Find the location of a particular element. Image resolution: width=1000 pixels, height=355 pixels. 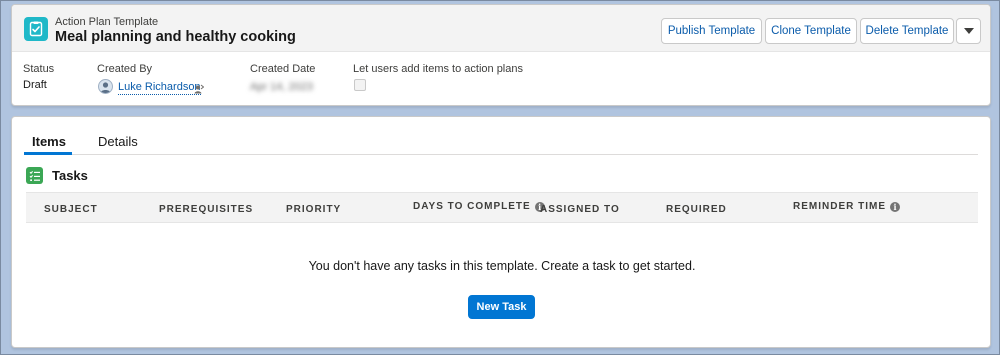

status-label: Status is located at coordinates (39, 69).